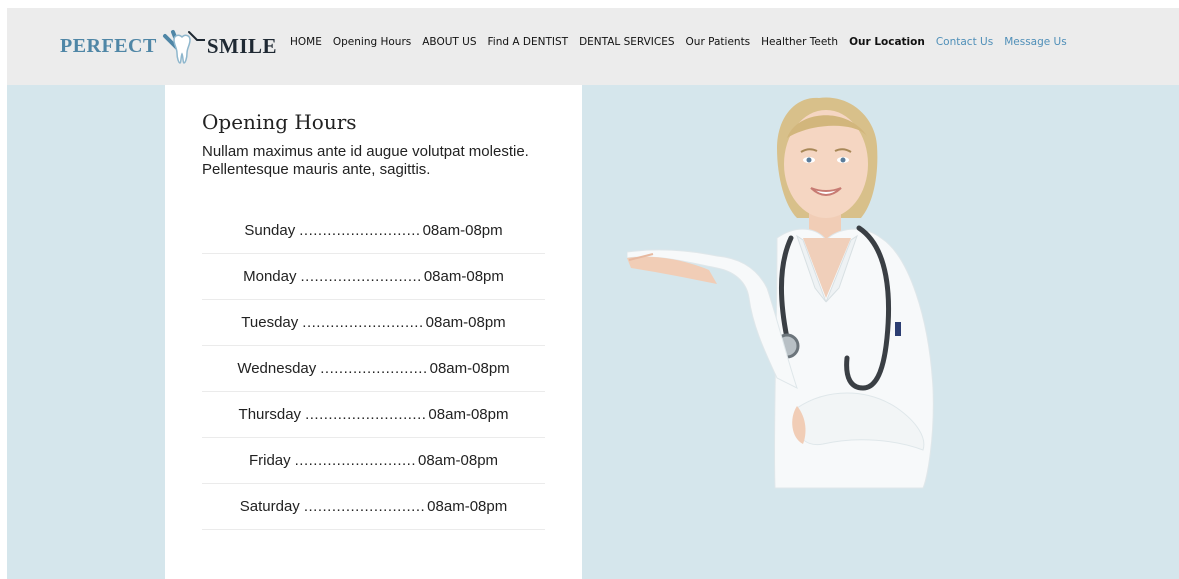 This screenshot has height=579, width=1179. I want to click on day-label: Saturday, so click(269, 506).